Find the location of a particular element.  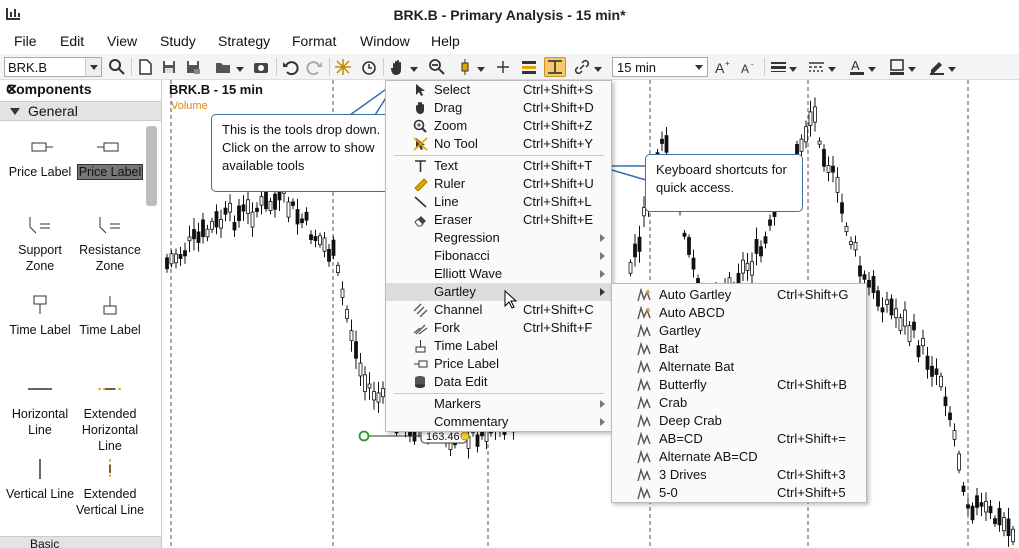

menu-item-elliott-wave: Elliott Wave is located at coordinates (498, 274).